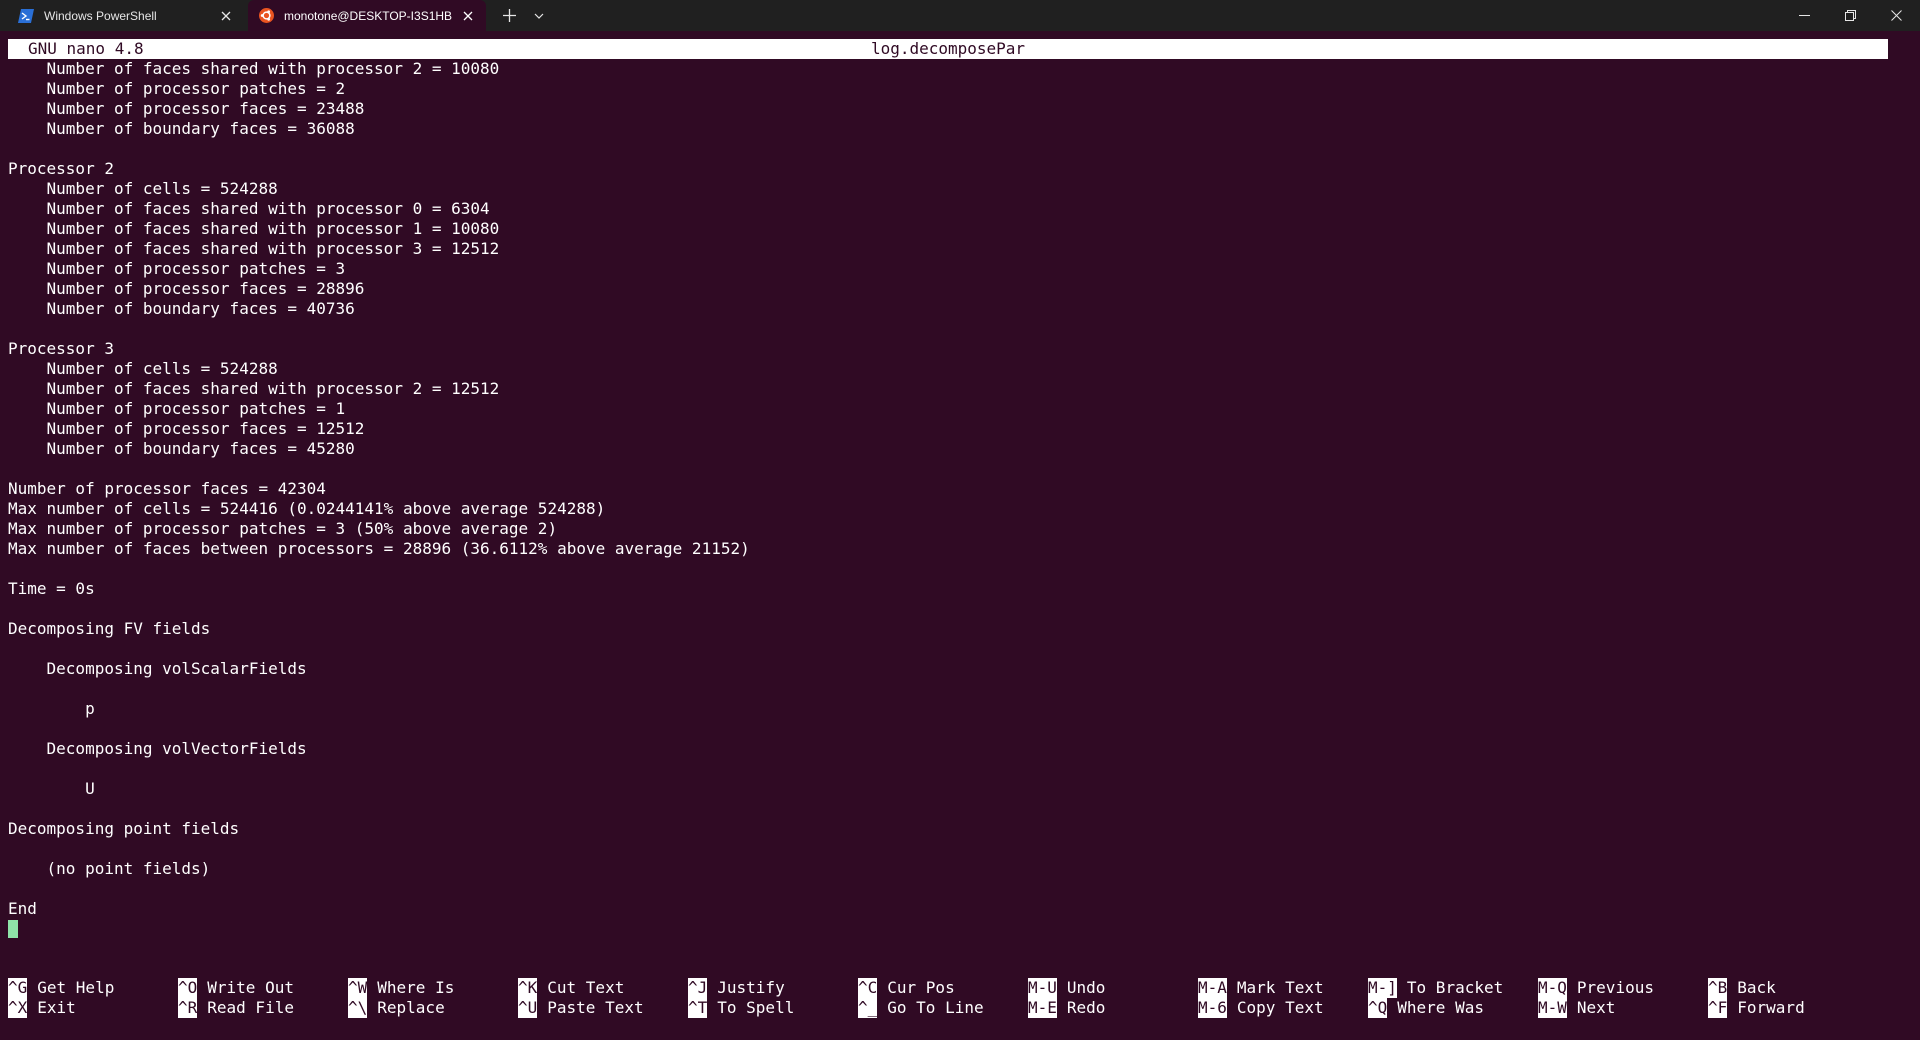  I want to click on shortcut-key: ^_, so click(868, 1008).